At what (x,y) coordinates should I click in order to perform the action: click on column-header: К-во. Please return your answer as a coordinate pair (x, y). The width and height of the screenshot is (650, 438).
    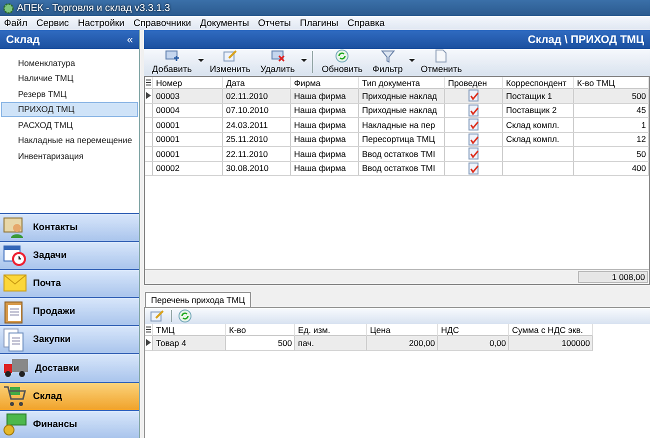
    Looking at the image, I should click on (260, 330).